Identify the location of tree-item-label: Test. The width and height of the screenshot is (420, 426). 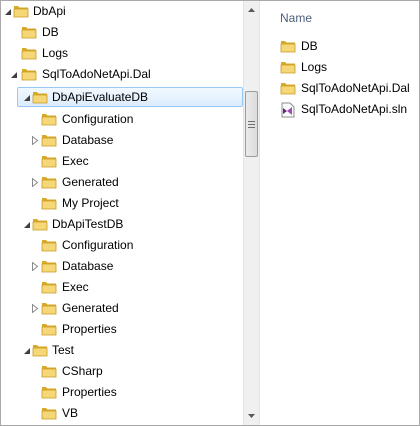
(63, 350).